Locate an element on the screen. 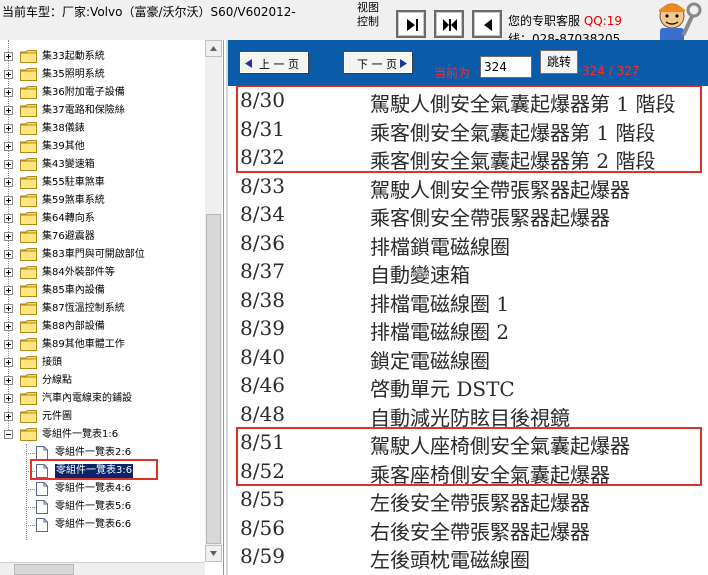 The width and height of the screenshot is (708, 575). tree-folder-label: 元件圖 is located at coordinates (57, 416).